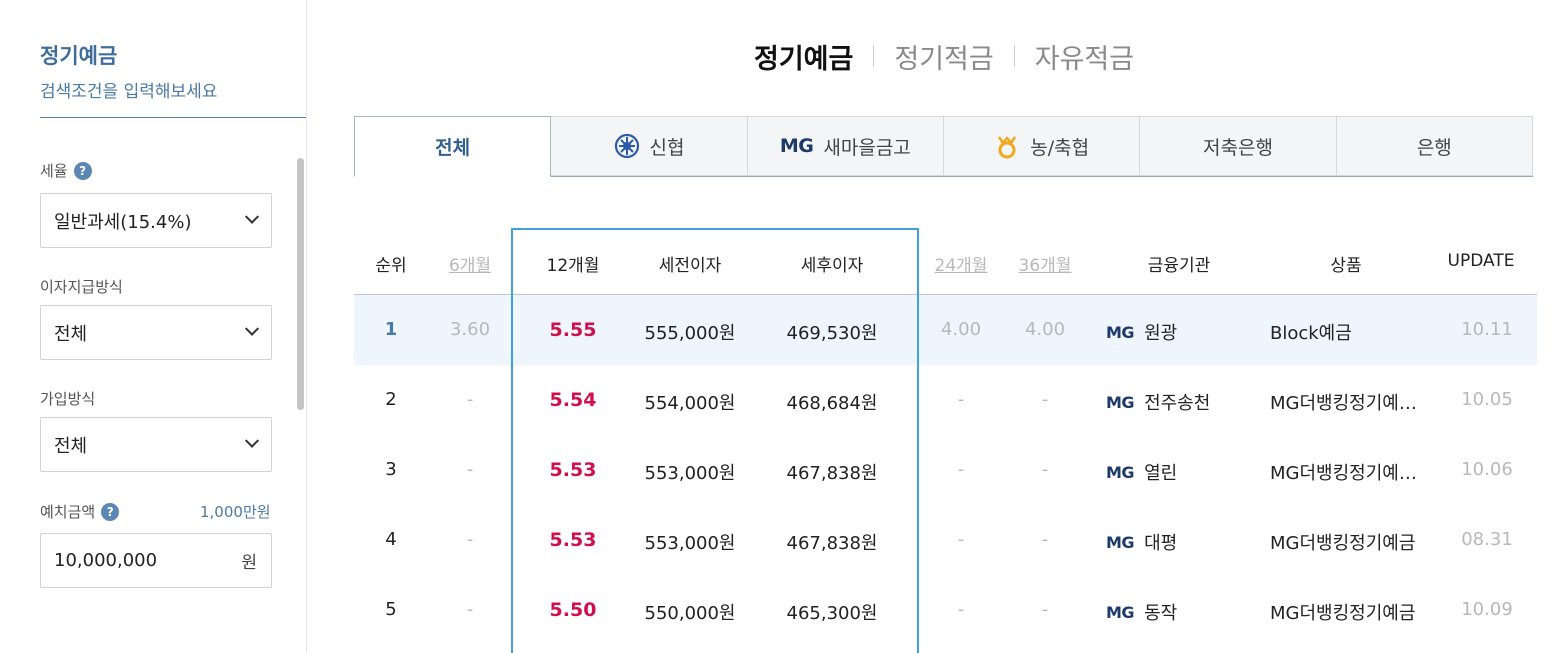  I want to click on nonghyup-logo-icon, so click(1007, 146).